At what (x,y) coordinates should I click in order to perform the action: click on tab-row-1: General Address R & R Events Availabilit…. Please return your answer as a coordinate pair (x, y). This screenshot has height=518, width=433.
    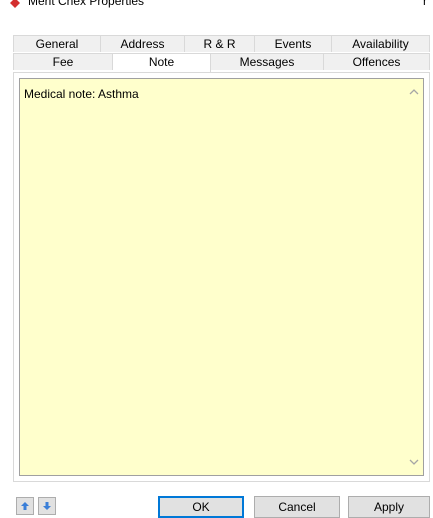
    Looking at the image, I should click on (221, 44).